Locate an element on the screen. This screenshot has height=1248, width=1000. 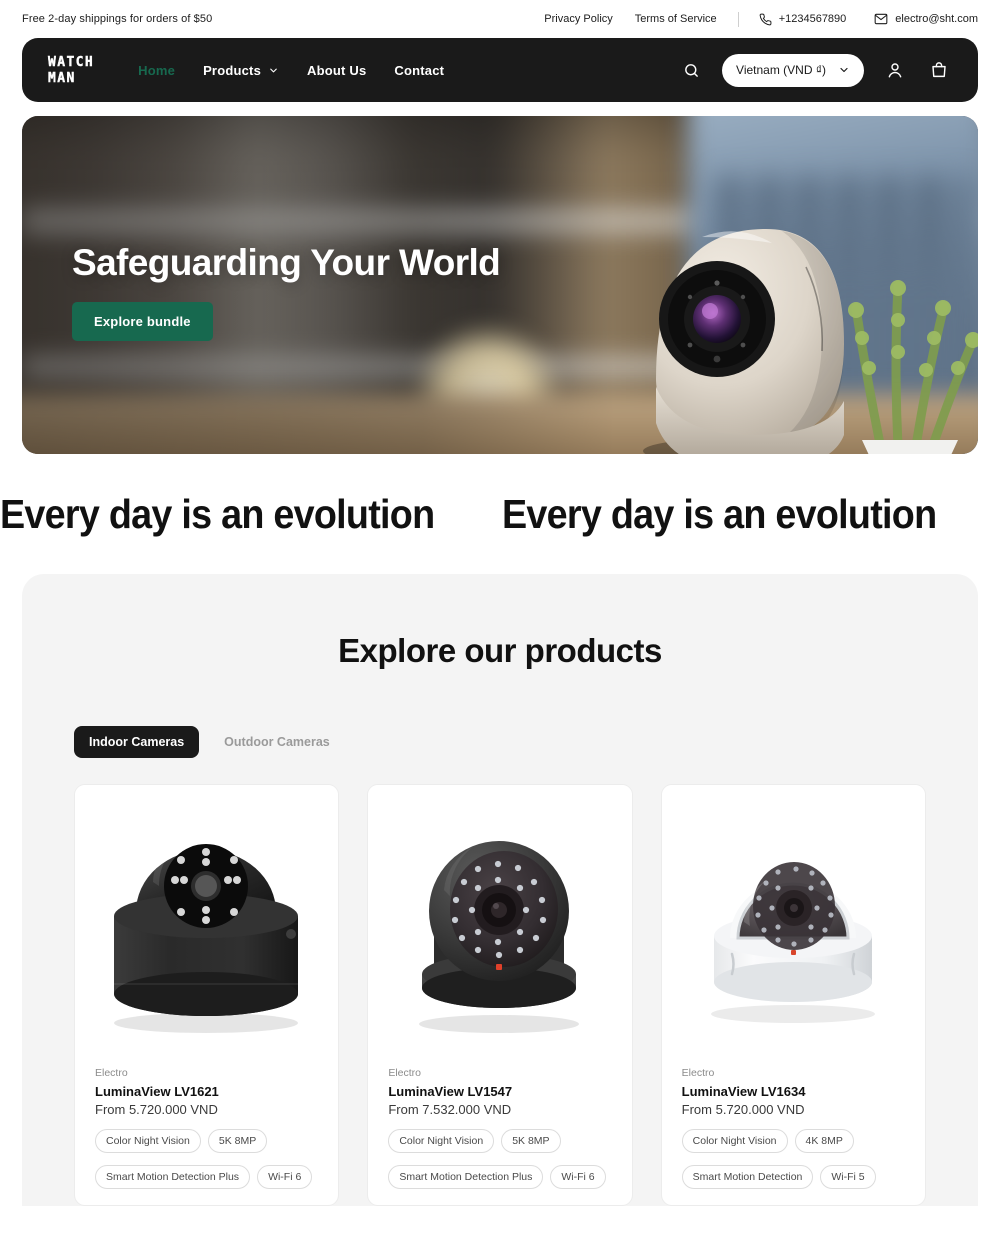
hero-title: Safeguarding Your World is located at coordinates (286, 262).